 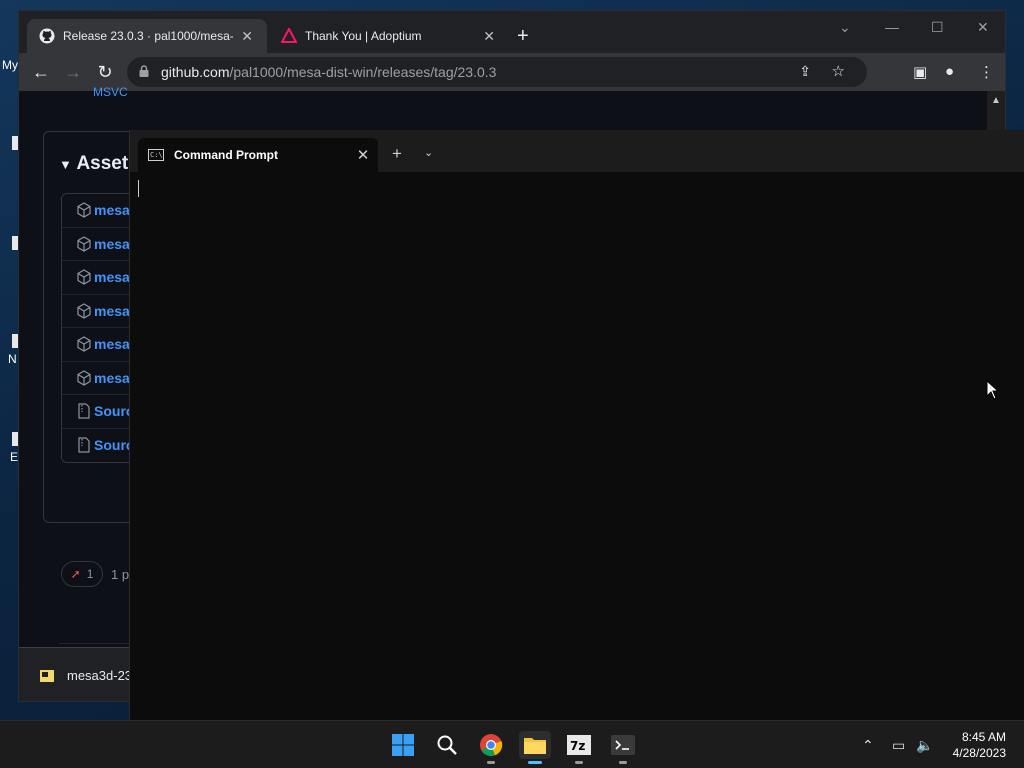 I want to click on reaction-people: 1 p, so click(x=120, y=574).